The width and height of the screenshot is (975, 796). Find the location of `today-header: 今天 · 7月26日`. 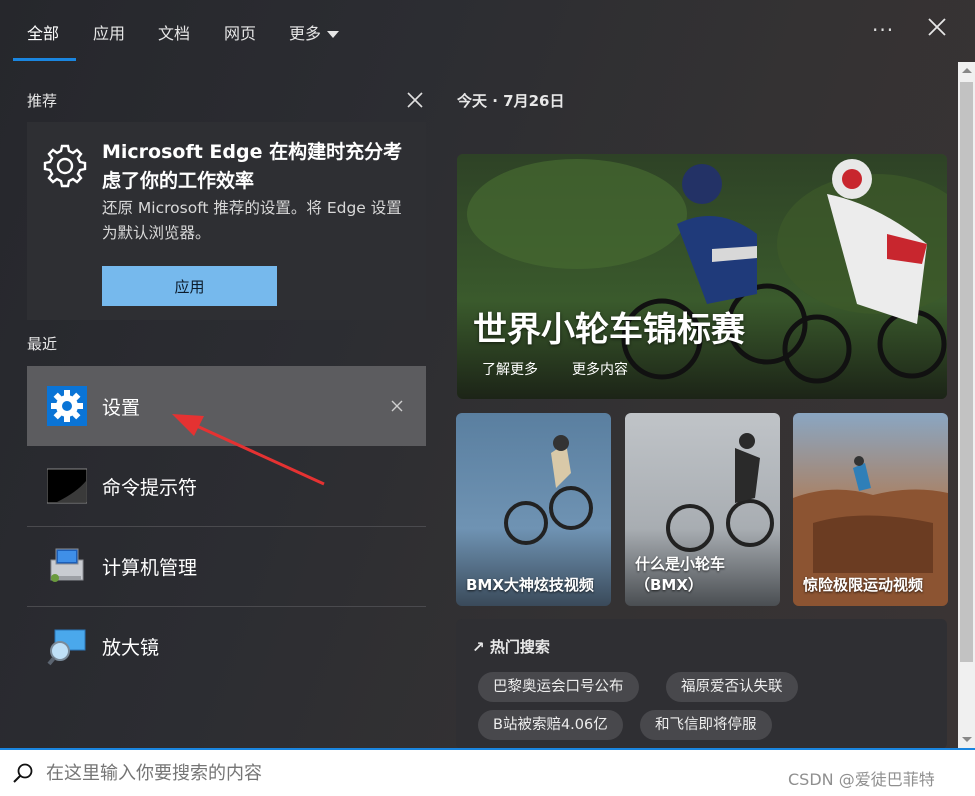

today-header: 今天 · 7月26日 is located at coordinates (510, 100).